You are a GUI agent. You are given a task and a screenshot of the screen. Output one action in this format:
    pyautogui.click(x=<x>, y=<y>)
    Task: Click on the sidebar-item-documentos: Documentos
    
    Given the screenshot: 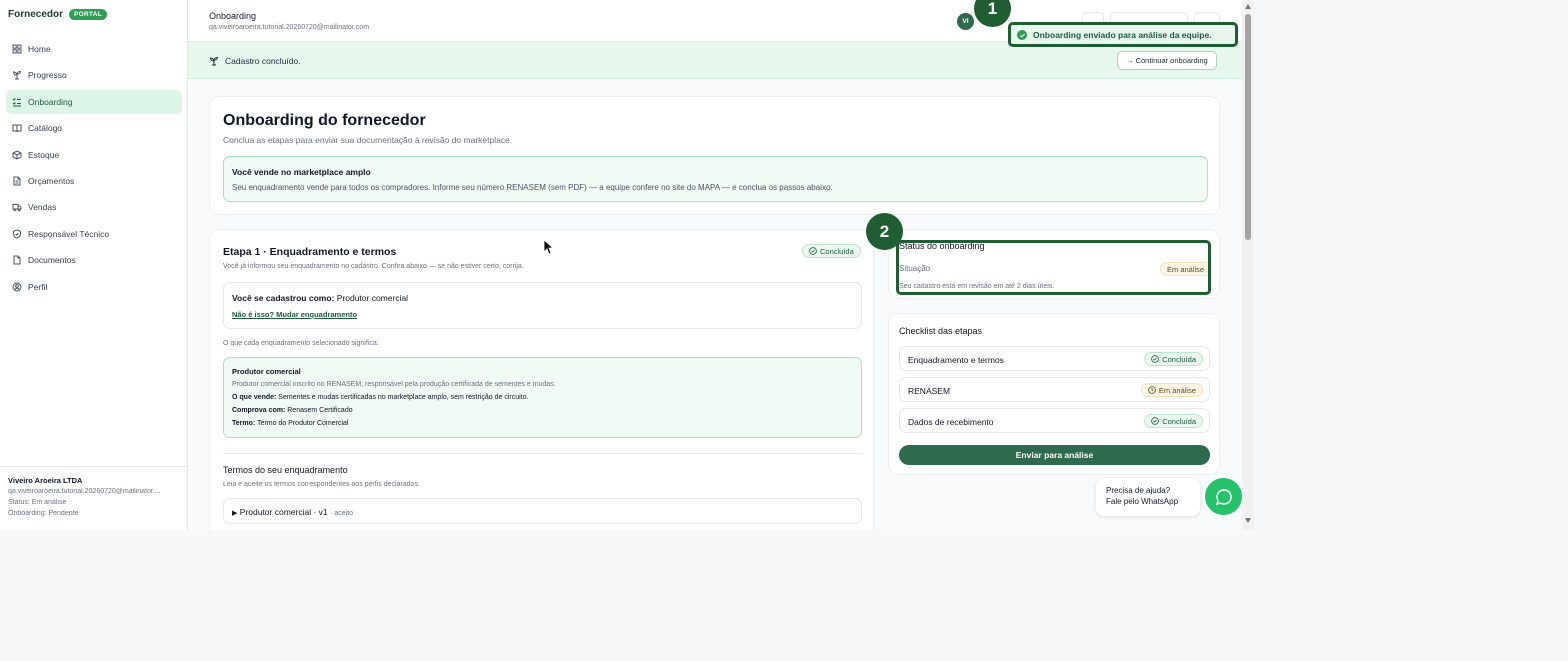 What is the action you would take?
    pyautogui.click(x=94, y=260)
    